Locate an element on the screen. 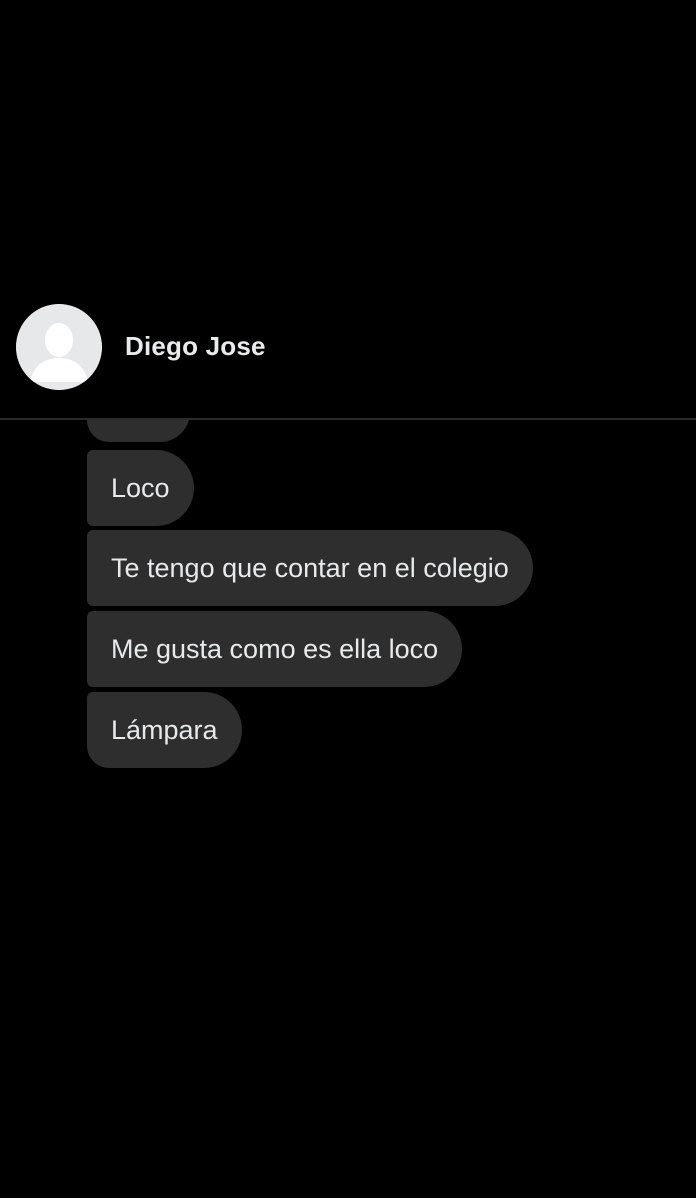 This screenshot has height=1198, width=696. message-bubble: Lámpara is located at coordinates (164, 730).